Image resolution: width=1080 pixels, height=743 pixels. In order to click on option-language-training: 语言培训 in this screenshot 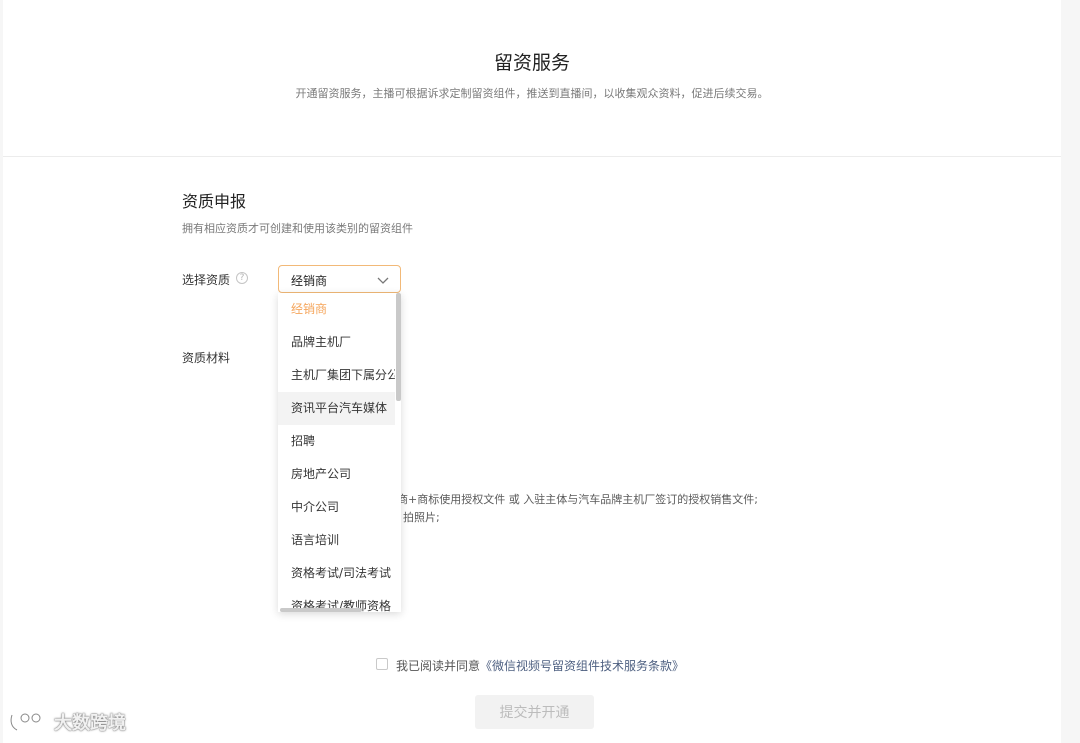, I will do `click(336, 540)`.